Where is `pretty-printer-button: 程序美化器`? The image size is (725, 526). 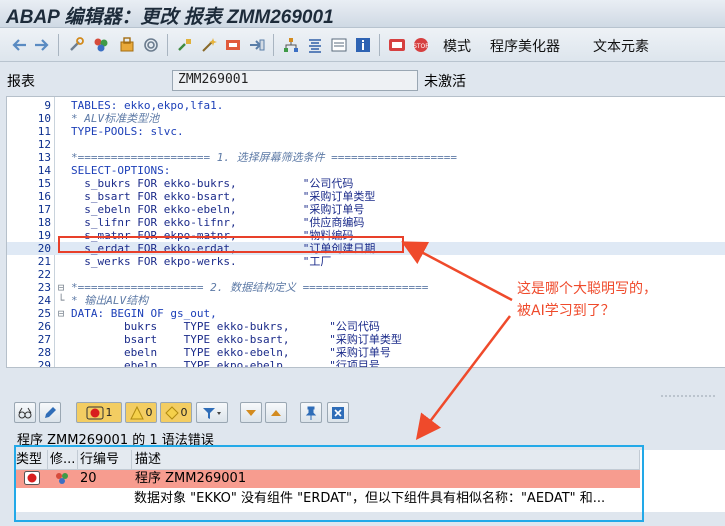
pretty-printer-button: 程序美化器 is located at coordinates (525, 46).